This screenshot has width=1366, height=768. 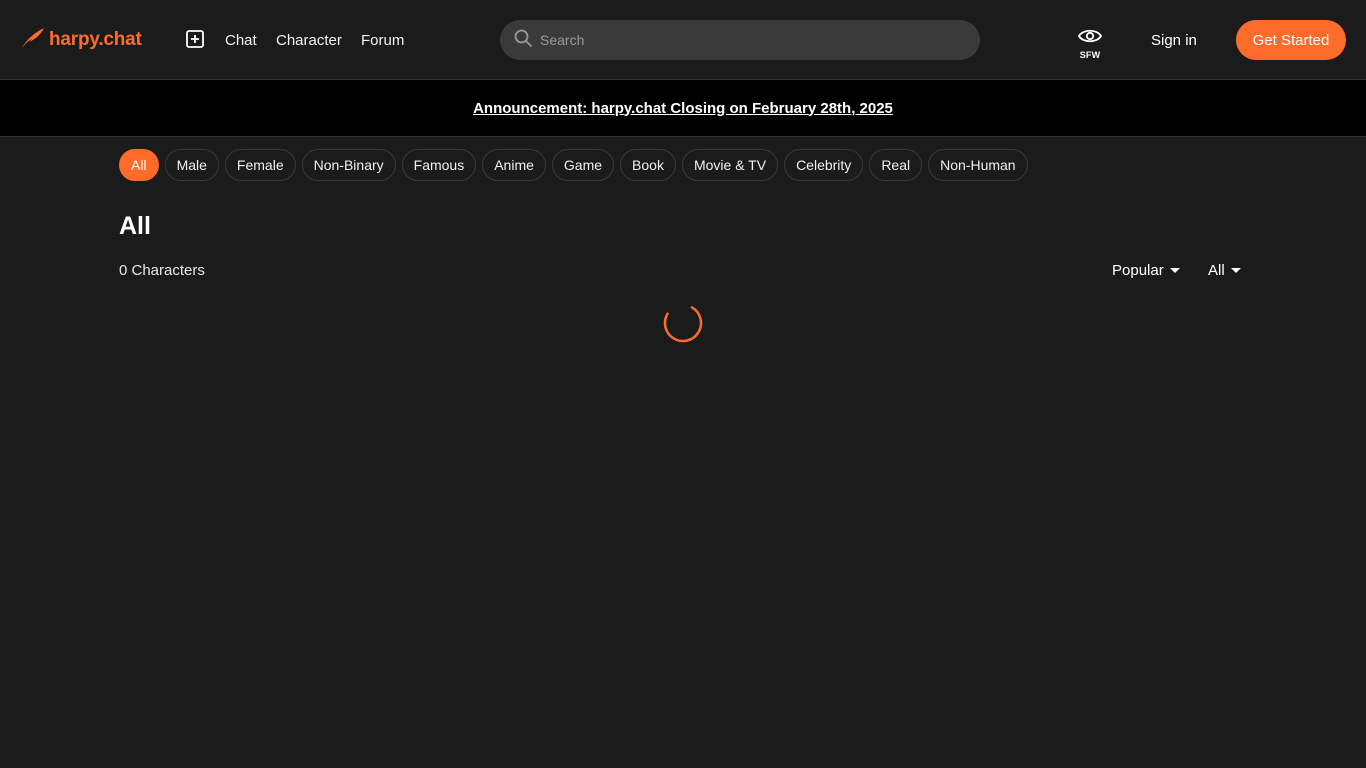 What do you see at coordinates (583, 165) in the screenshot?
I see `category-chip: Game` at bounding box center [583, 165].